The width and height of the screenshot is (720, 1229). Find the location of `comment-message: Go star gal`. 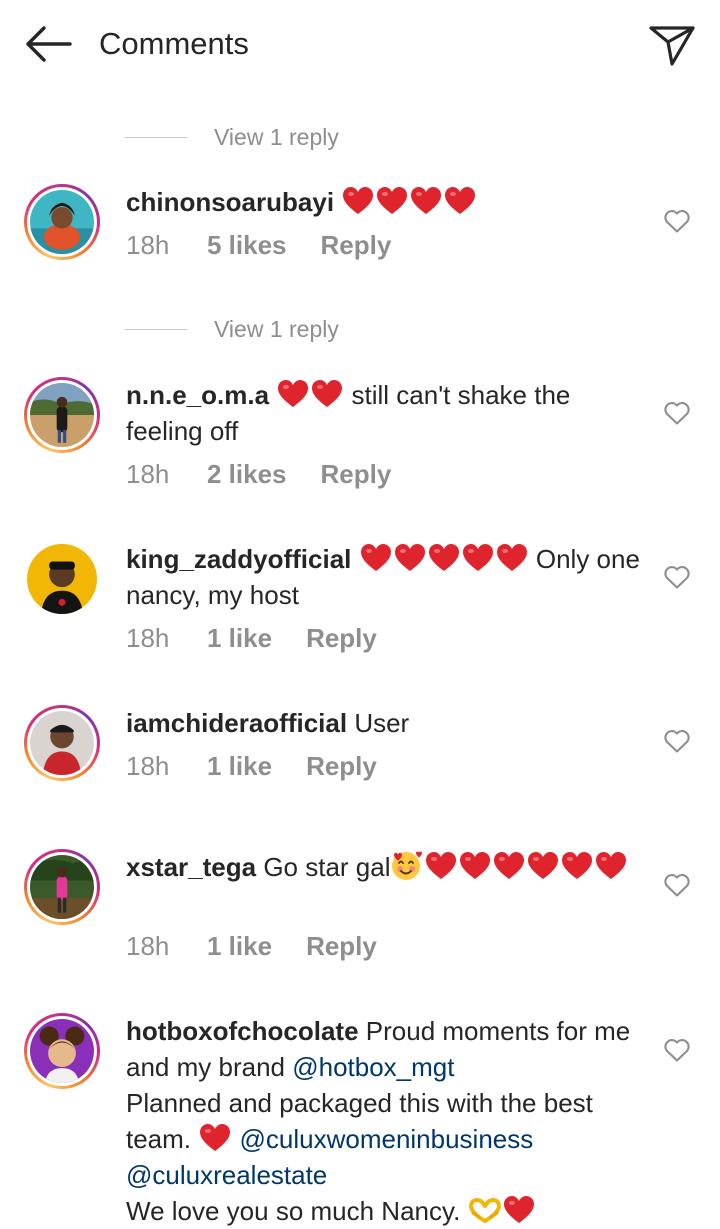

comment-message: Go star gal is located at coordinates (327, 867).